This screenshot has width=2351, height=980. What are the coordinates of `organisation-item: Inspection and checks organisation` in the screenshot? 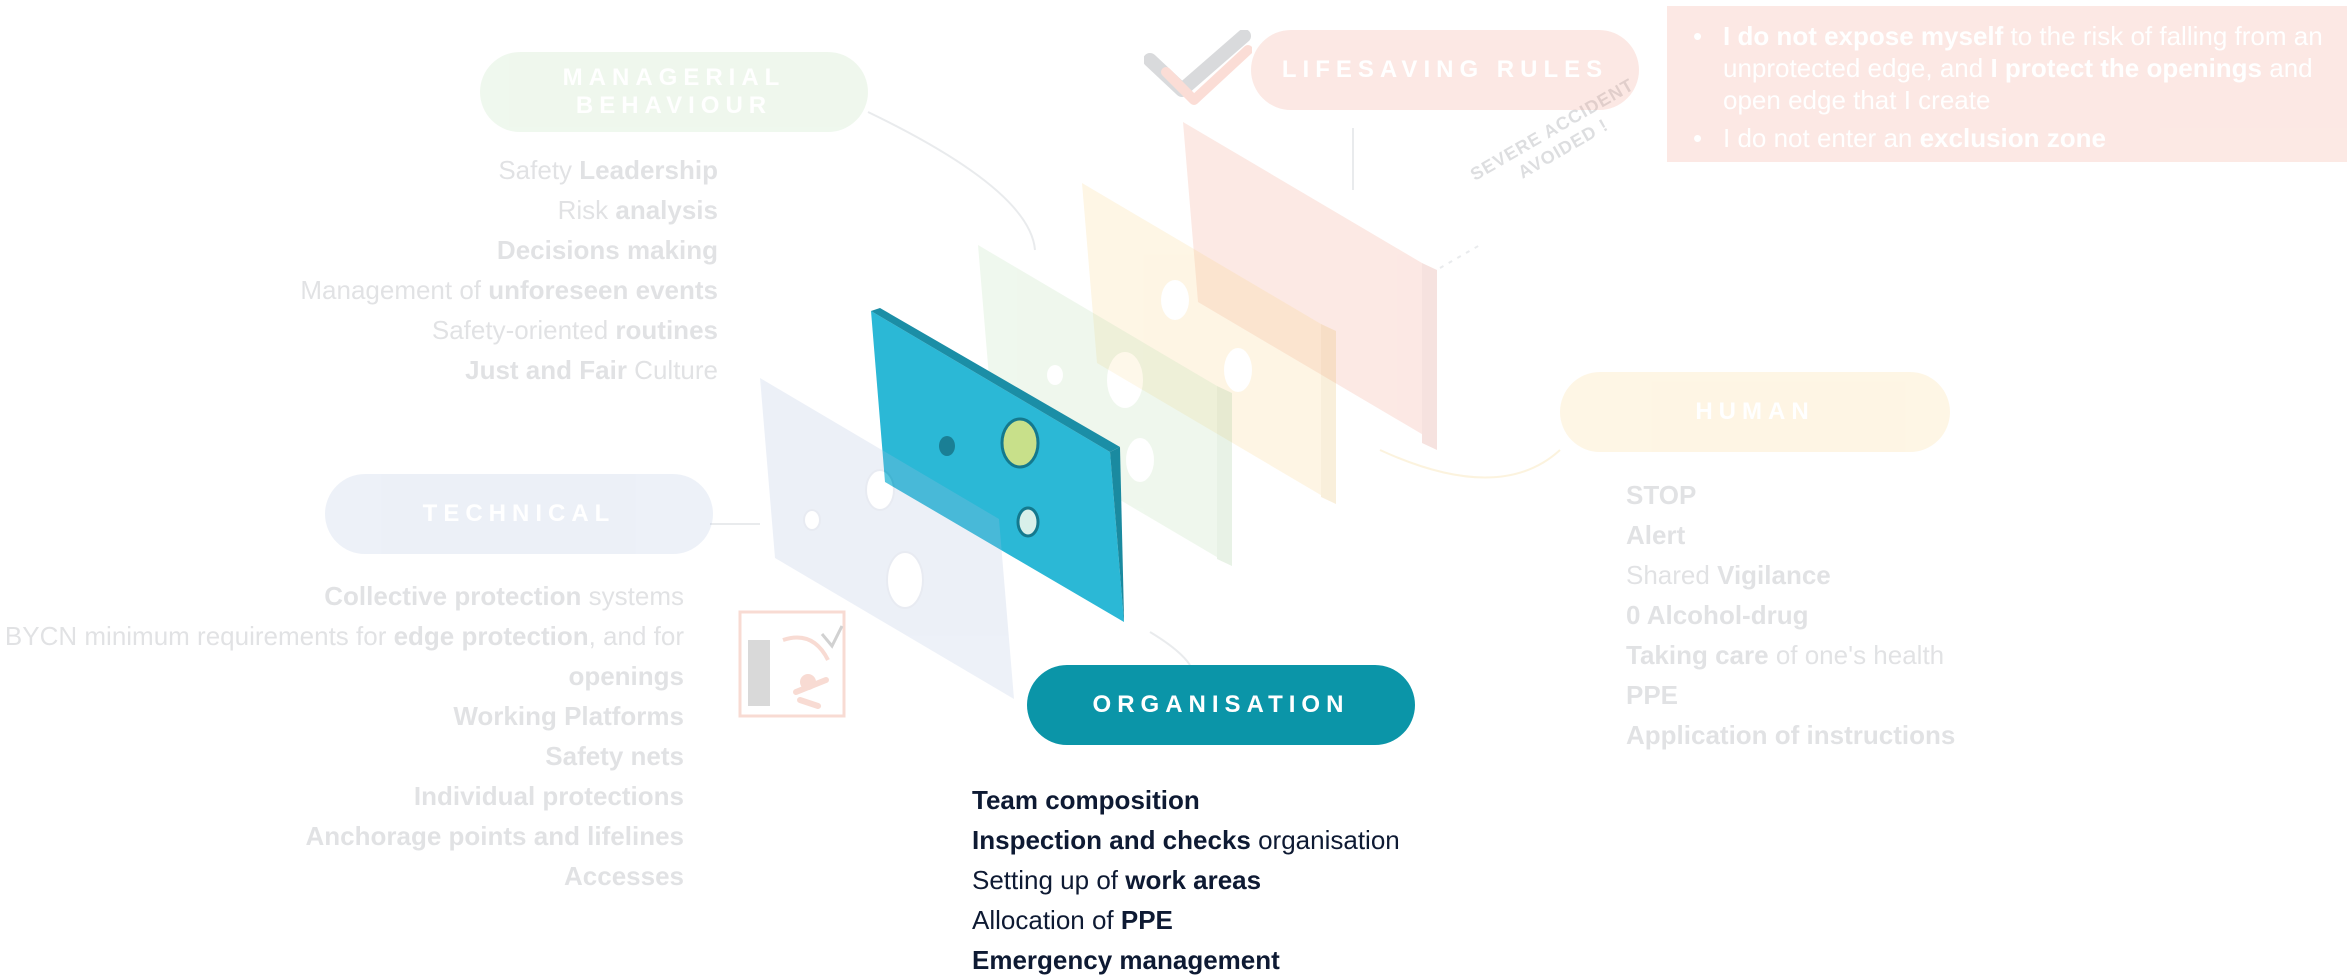 It's located at (1186, 840).